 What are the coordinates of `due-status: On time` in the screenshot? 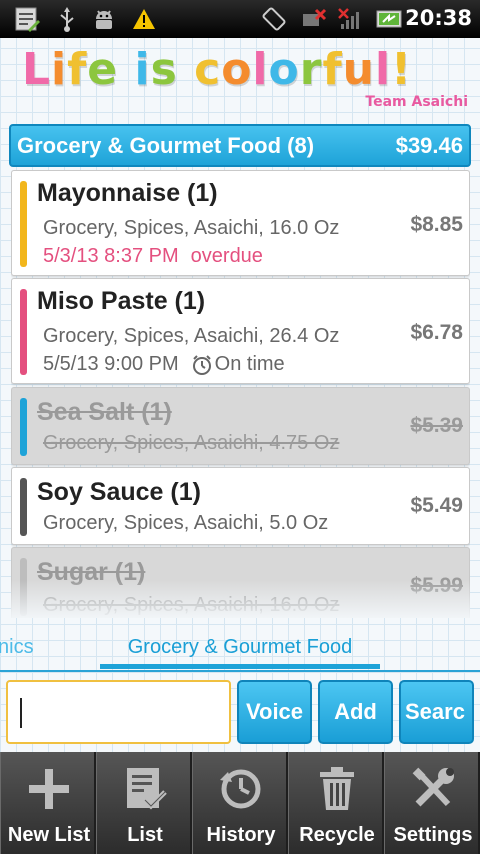 It's located at (249, 364).